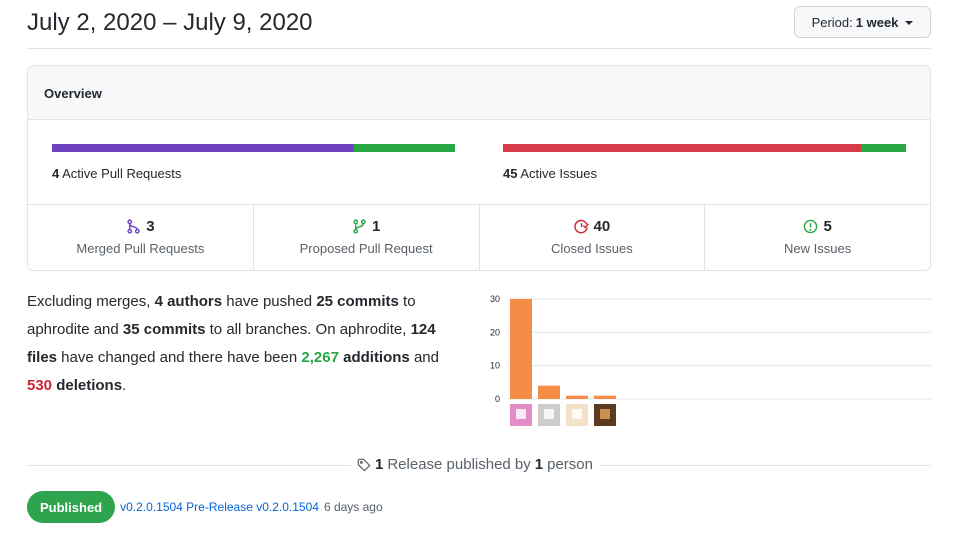 The image size is (966, 551). I want to click on period-value: 1 week, so click(877, 22).